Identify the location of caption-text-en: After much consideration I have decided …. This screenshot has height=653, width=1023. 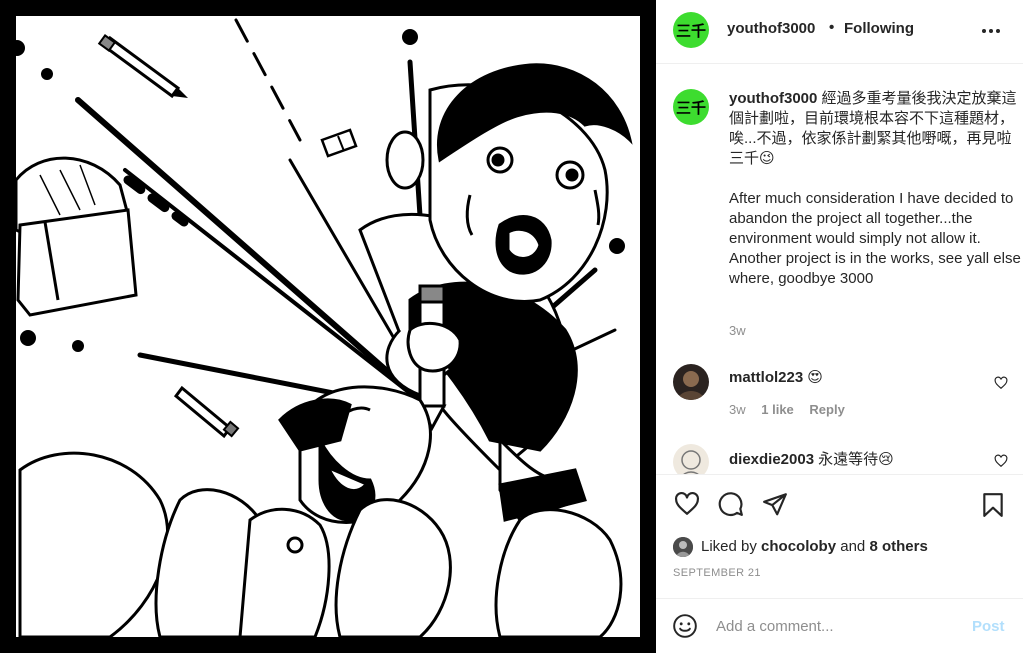
(875, 238).